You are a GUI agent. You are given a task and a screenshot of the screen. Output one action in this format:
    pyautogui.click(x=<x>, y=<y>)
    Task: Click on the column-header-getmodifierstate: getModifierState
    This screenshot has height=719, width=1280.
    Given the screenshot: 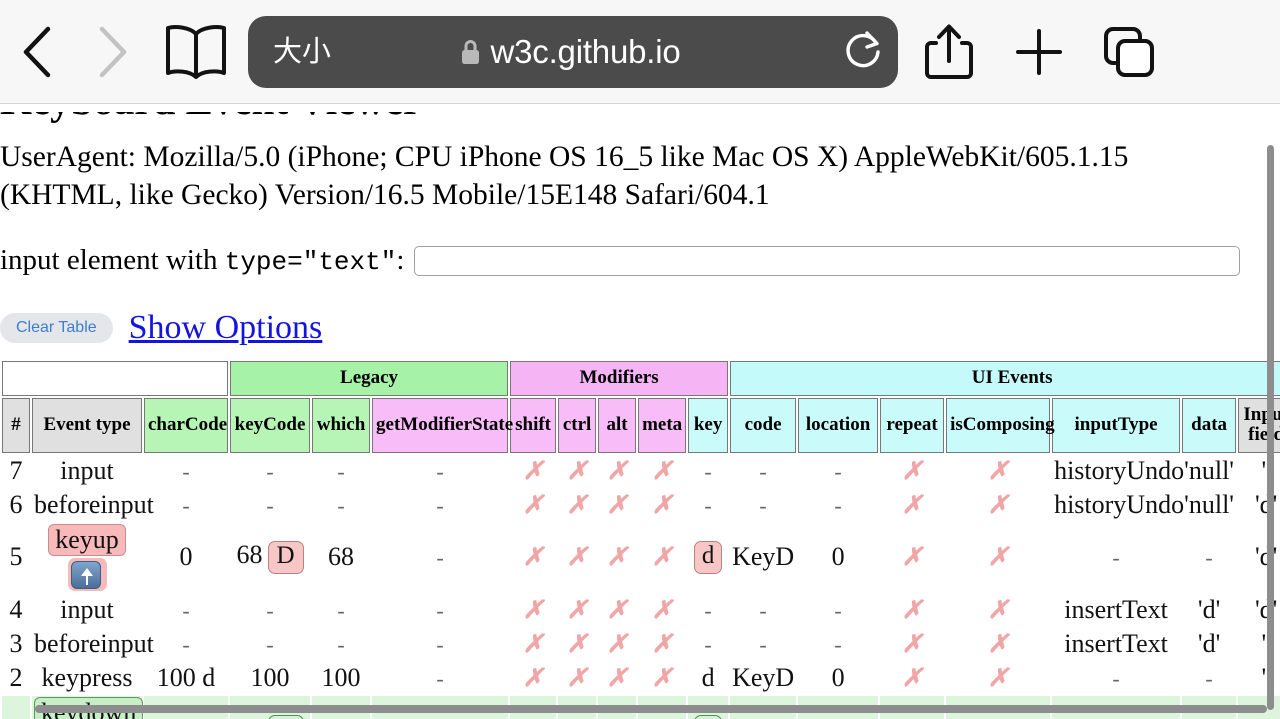 What is the action you would take?
    pyautogui.click(x=442, y=425)
    